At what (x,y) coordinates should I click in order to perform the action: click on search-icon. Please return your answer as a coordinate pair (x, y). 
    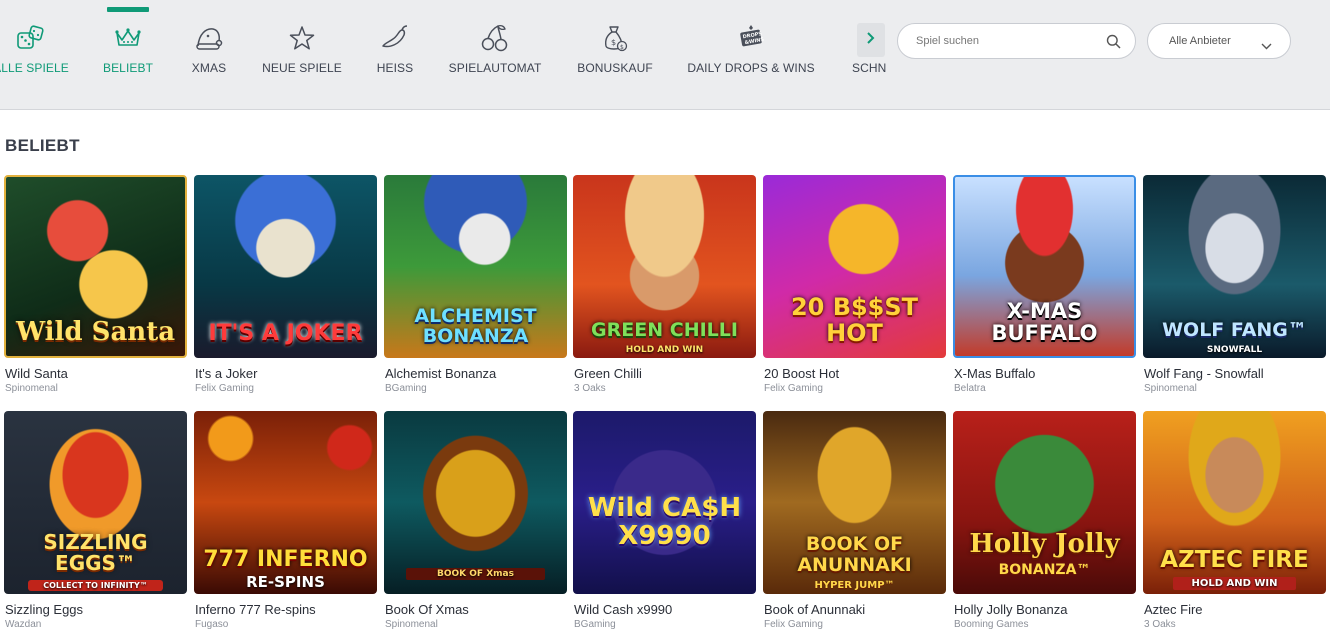
    Looking at the image, I should click on (1113, 44).